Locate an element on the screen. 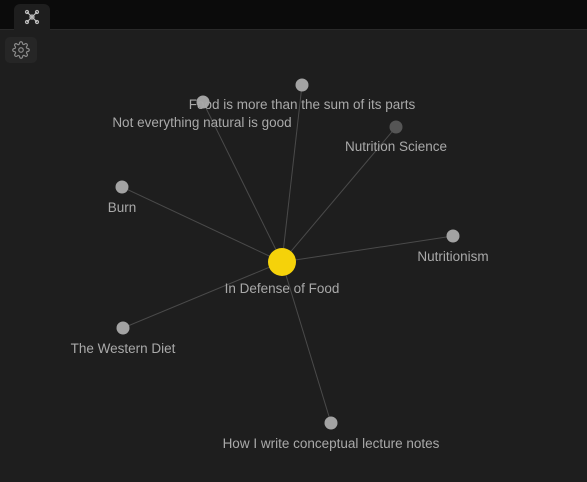 This screenshot has width=587, height=482. graph-node-nutrition-science is located at coordinates (396, 127).